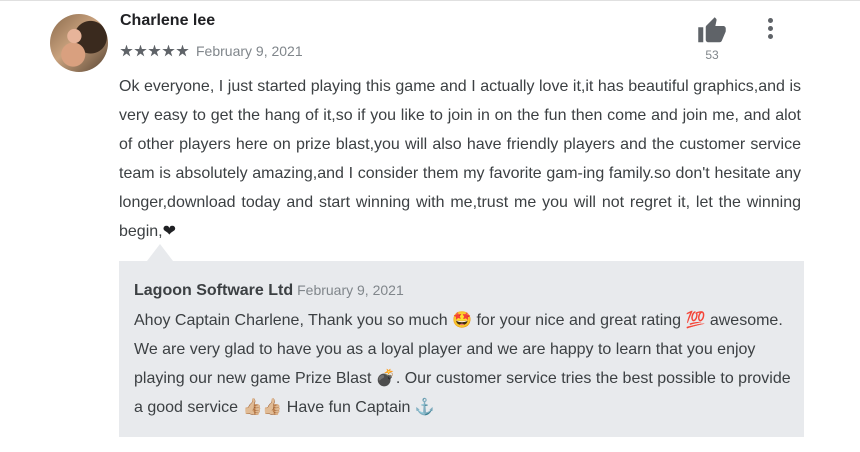 This screenshot has width=860, height=452. I want to click on heart-icon: ❤, so click(169, 231).